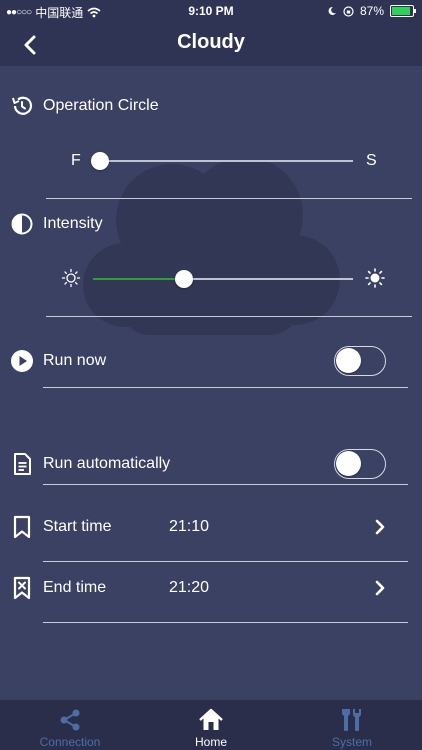 Image resolution: width=422 pixels, height=750 pixels. I want to click on end-time-value: 21:20, so click(189, 587).